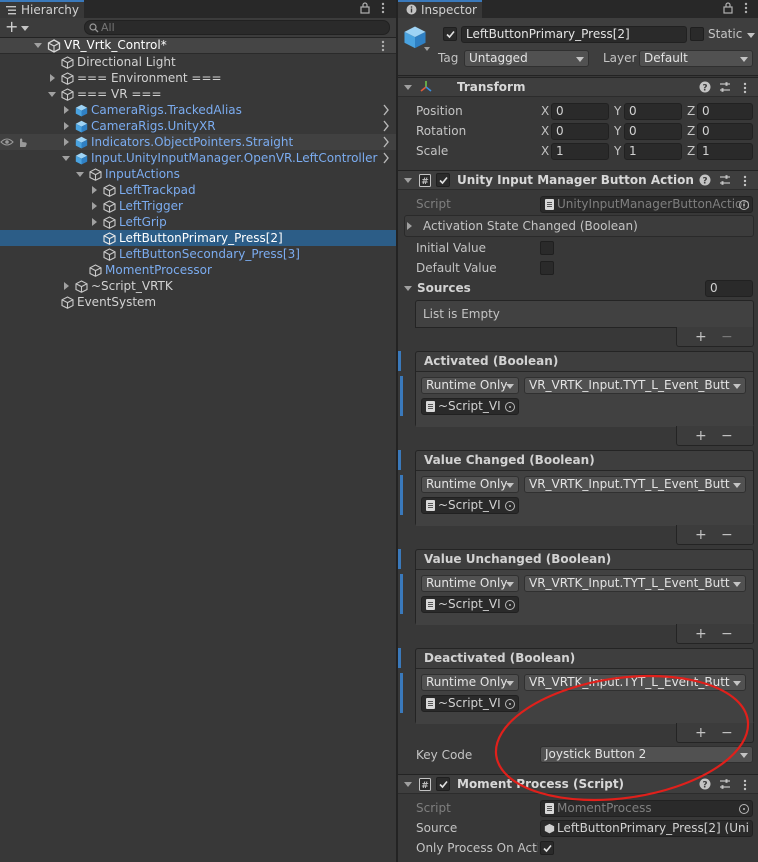 This screenshot has width=758, height=862. What do you see at coordinates (198, 286) in the screenshot?
I see `hierarchy-item-script-vrtk: ~Script_VRTK` at bounding box center [198, 286].